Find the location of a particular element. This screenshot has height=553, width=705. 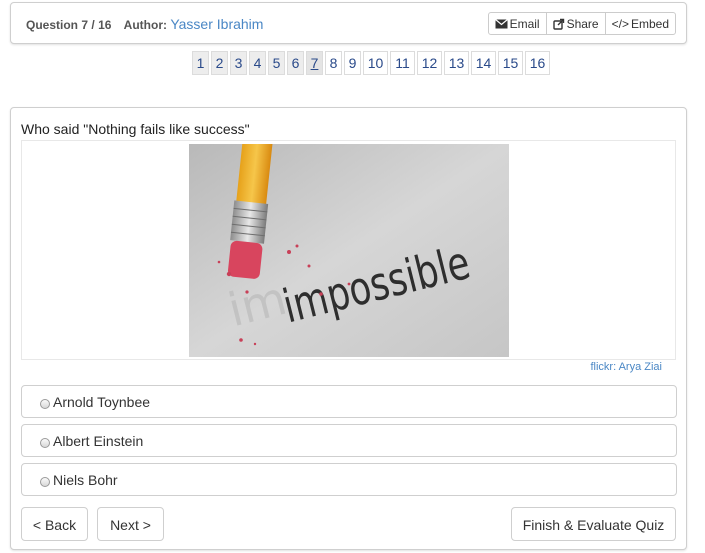

page-link-5: 5 is located at coordinates (276, 63).